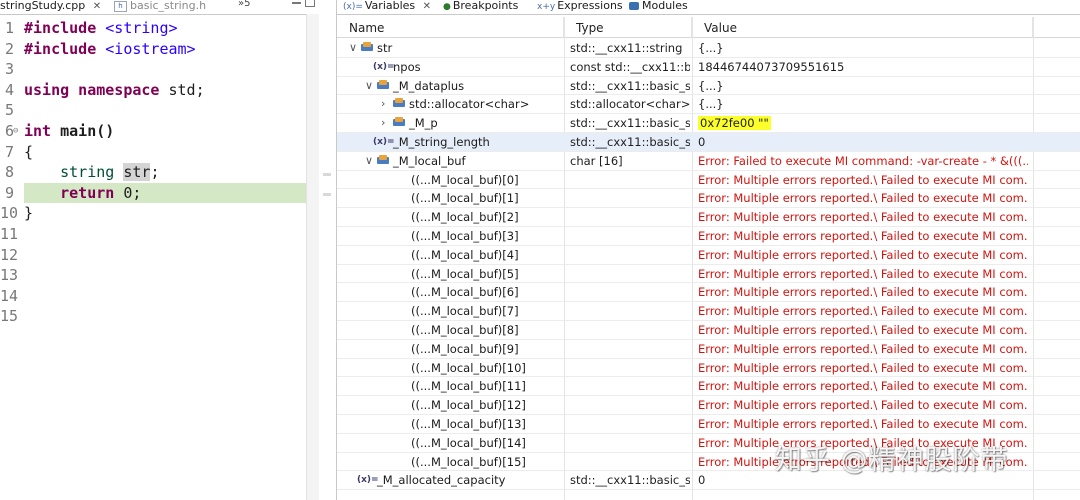 The image size is (1080, 500). Describe the element at coordinates (52, 7) in the screenshot. I see `tab-stringstudy-cpp: stringStudy.cpp ✕` at that location.